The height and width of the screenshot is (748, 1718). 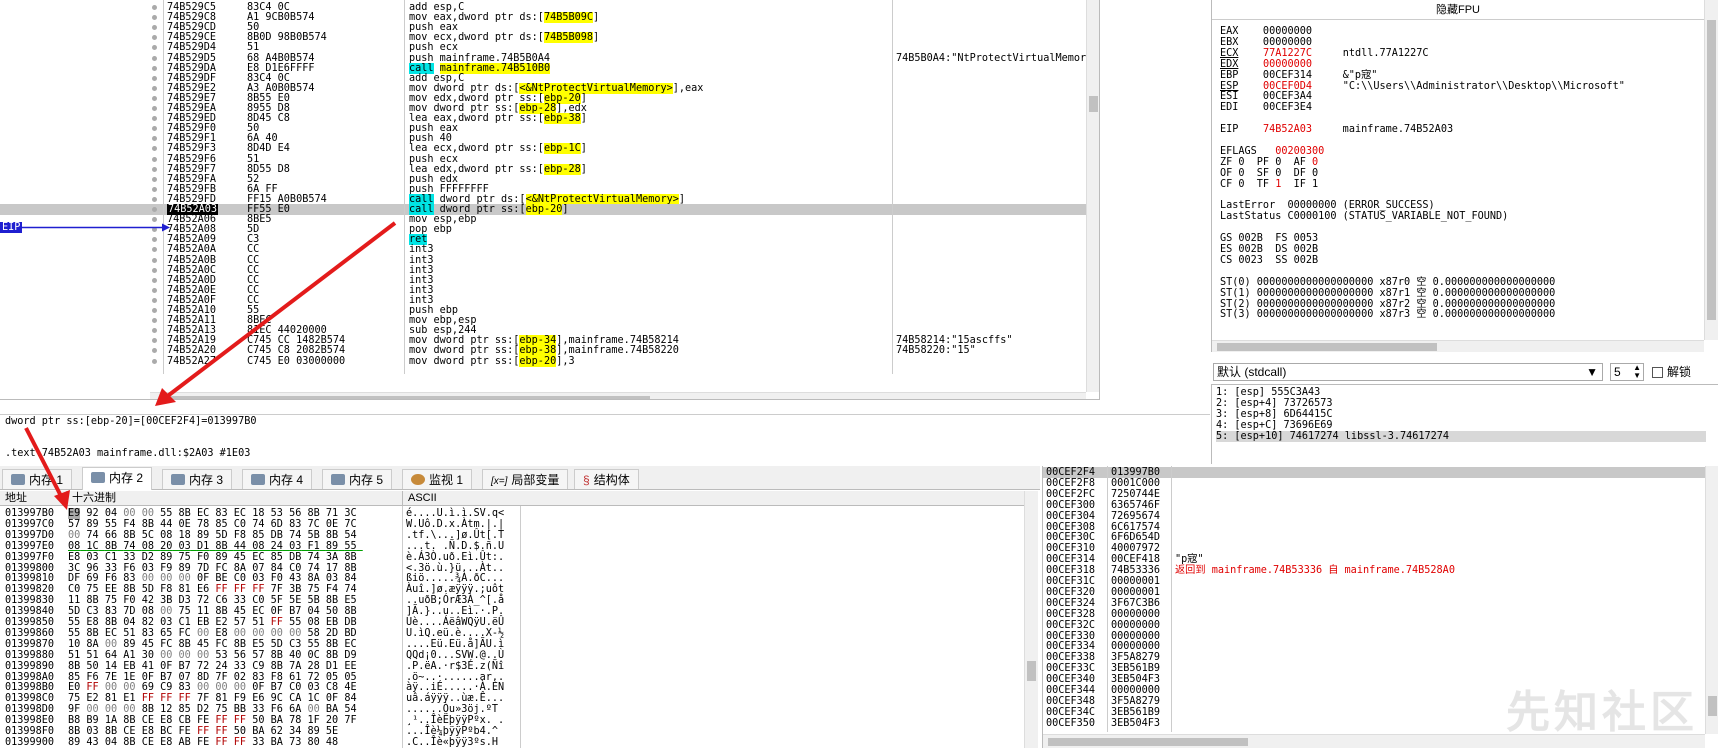 What do you see at coordinates (455, 655) in the screenshot?
I see `dump-ascii: QQd¡0...SVW.@..Ù` at bounding box center [455, 655].